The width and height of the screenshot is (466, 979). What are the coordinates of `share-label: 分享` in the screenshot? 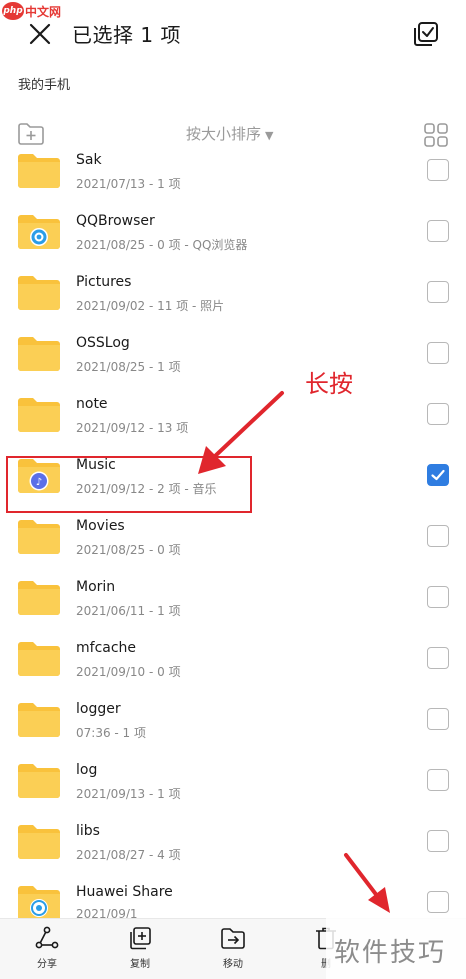 It's located at (47, 964).